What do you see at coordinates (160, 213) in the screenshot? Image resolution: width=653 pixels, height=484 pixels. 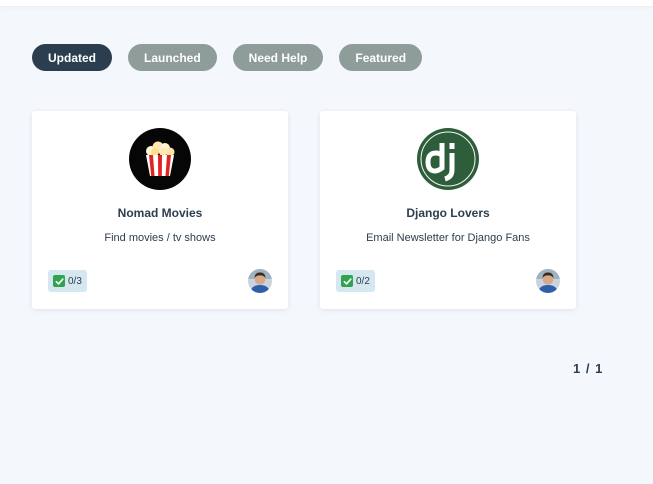 I see `project-title: Nomad Movies` at bounding box center [160, 213].